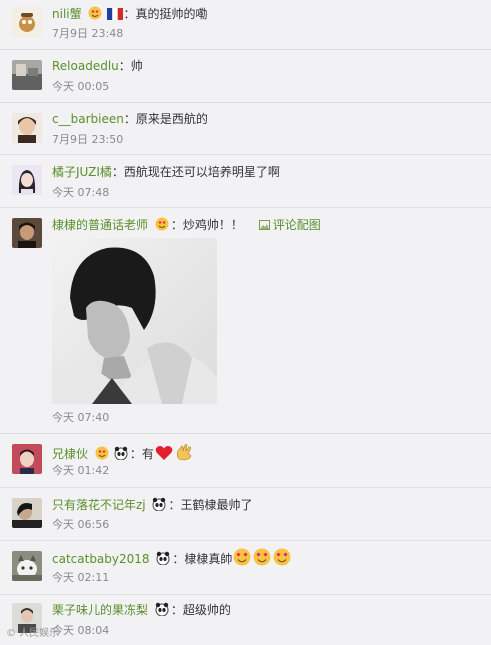 The width and height of the screenshot is (491, 645). I want to click on comment-item: catcatbaby2018 ：棣棣真帥 今天 02:11, so click(245, 568).